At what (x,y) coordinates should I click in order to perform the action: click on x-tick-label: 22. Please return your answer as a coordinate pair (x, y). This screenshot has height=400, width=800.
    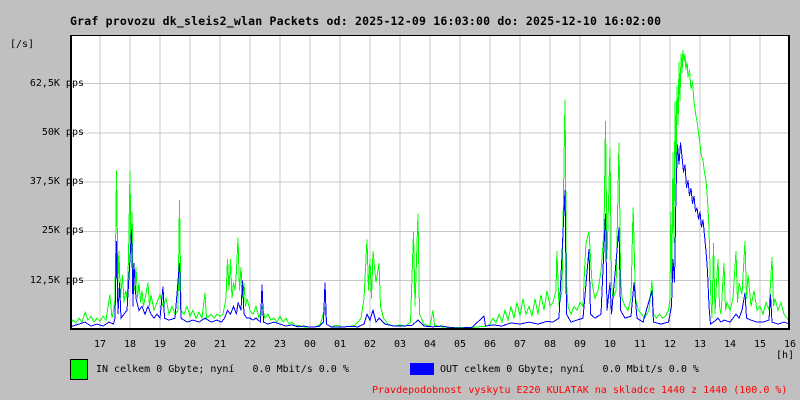
    Looking at the image, I should click on (250, 344).